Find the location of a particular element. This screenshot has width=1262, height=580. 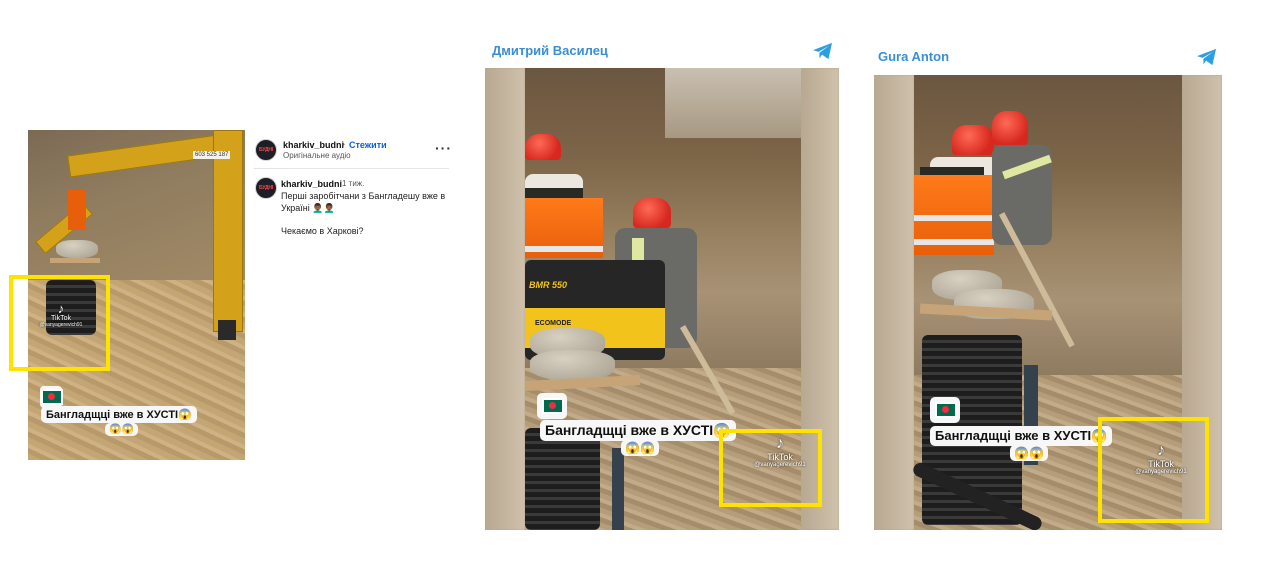

caption-text-2: Чекаємо в Харкові? is located at coordinates (322, 231).